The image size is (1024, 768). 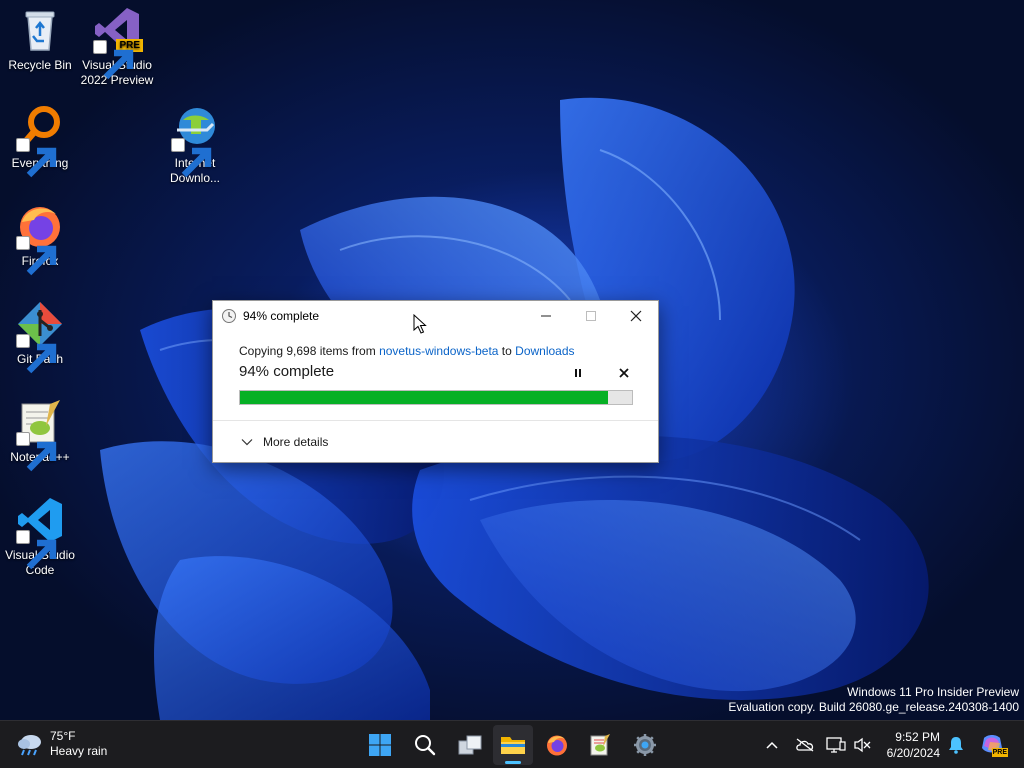 I want to click on chevron-down-icon, so click(x=247, y=442).